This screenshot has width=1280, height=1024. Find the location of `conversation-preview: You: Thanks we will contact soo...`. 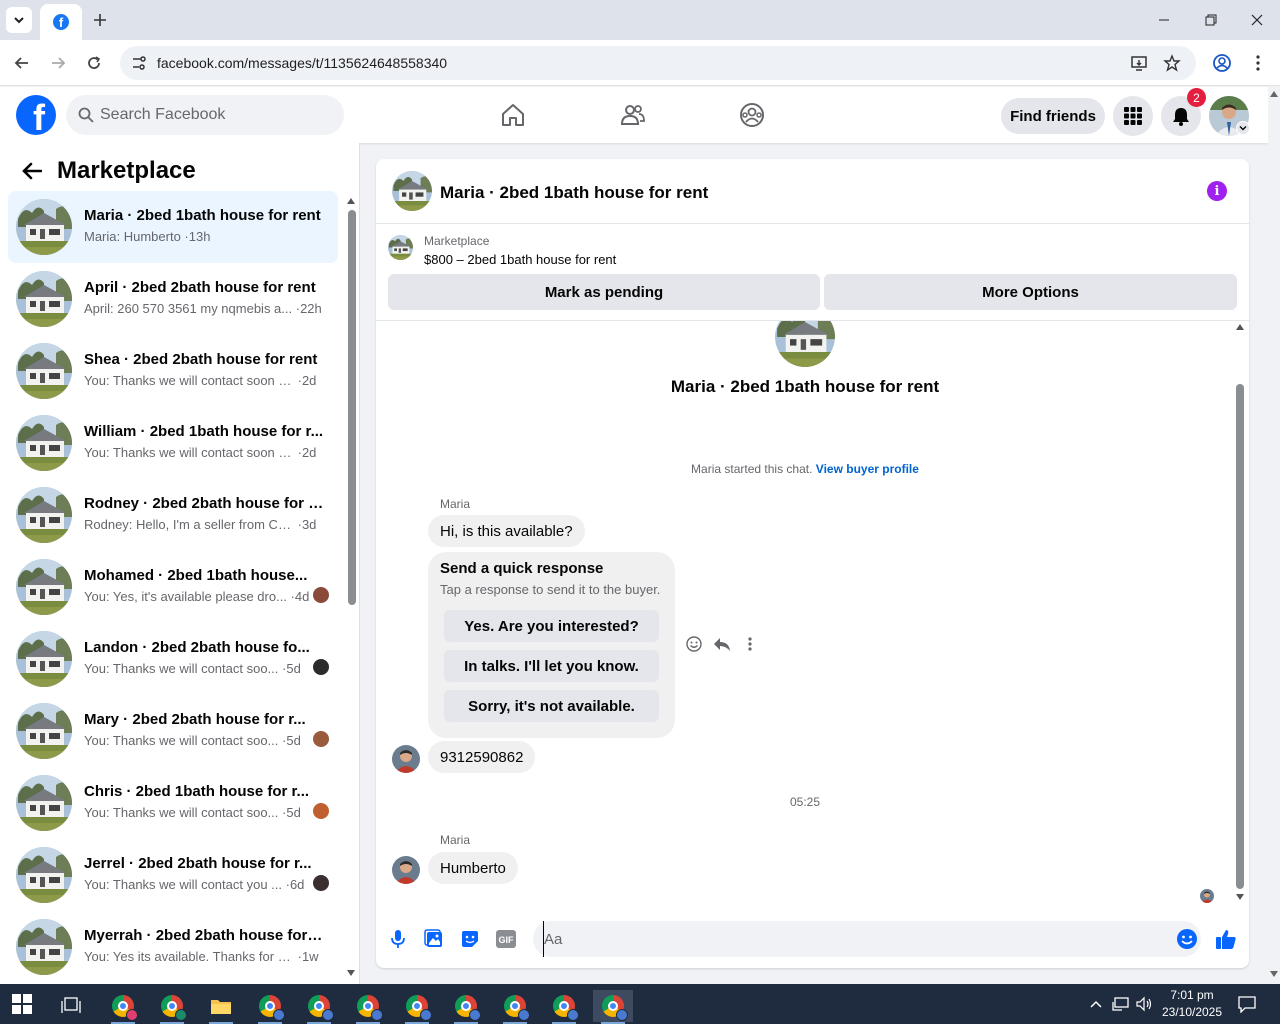

conversation-preview: You: Thanks we will contact soo... is located at coordinates (181, 740).